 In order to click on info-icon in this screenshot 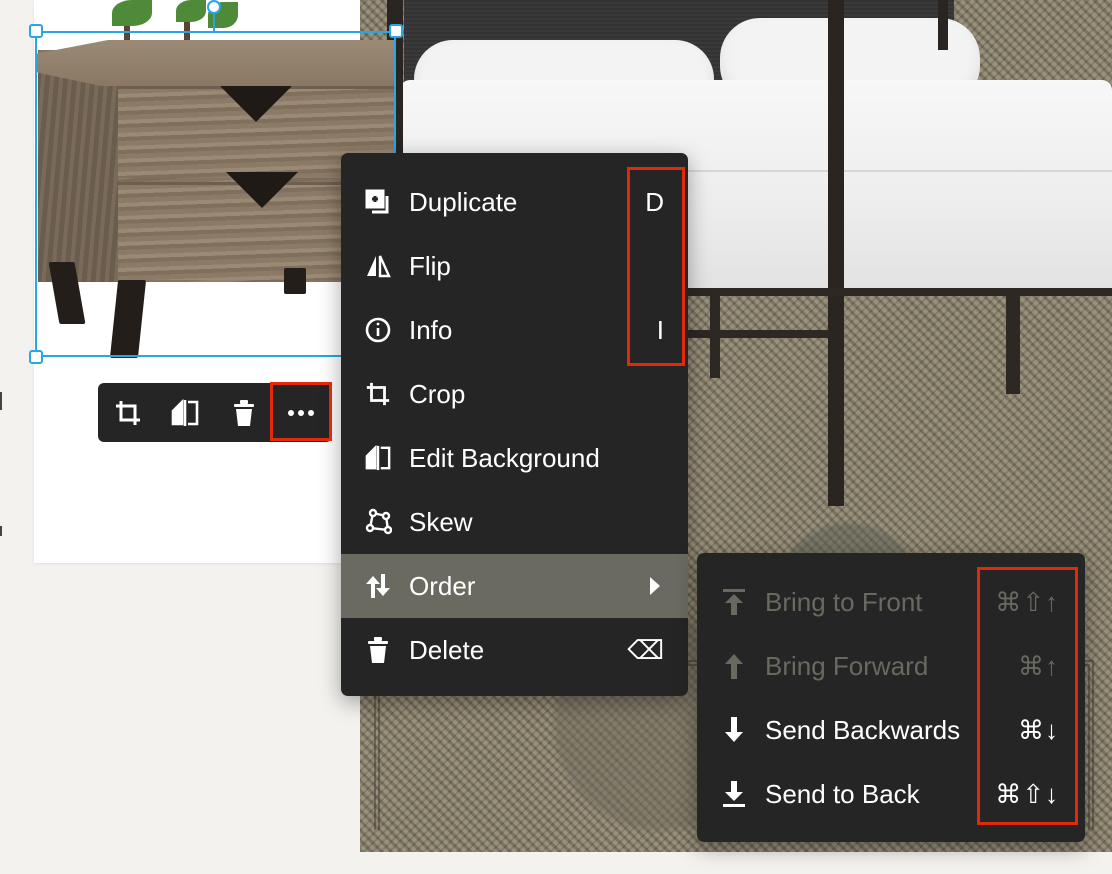, I will do `click(378, 330)`.